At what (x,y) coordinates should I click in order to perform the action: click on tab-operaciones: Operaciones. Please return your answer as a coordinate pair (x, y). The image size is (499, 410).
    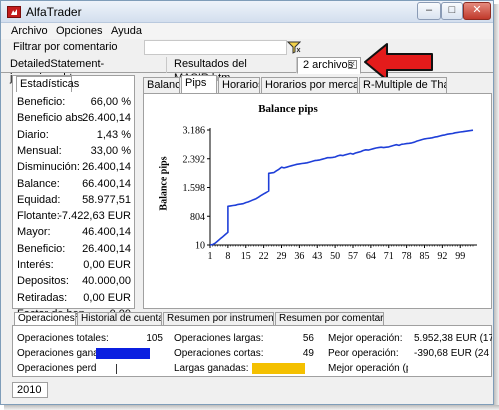
    Looking at the image, I should click on (45, 319).